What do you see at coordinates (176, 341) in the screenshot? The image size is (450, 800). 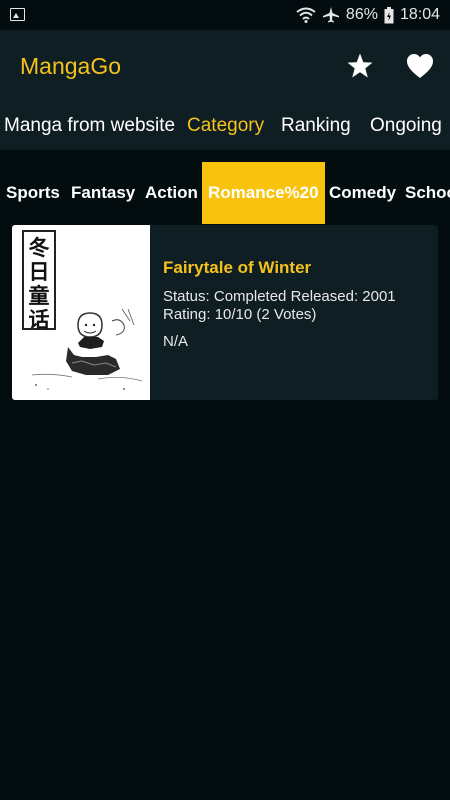 I see `manga-extra: N/A` at bounding box center [176, 341].